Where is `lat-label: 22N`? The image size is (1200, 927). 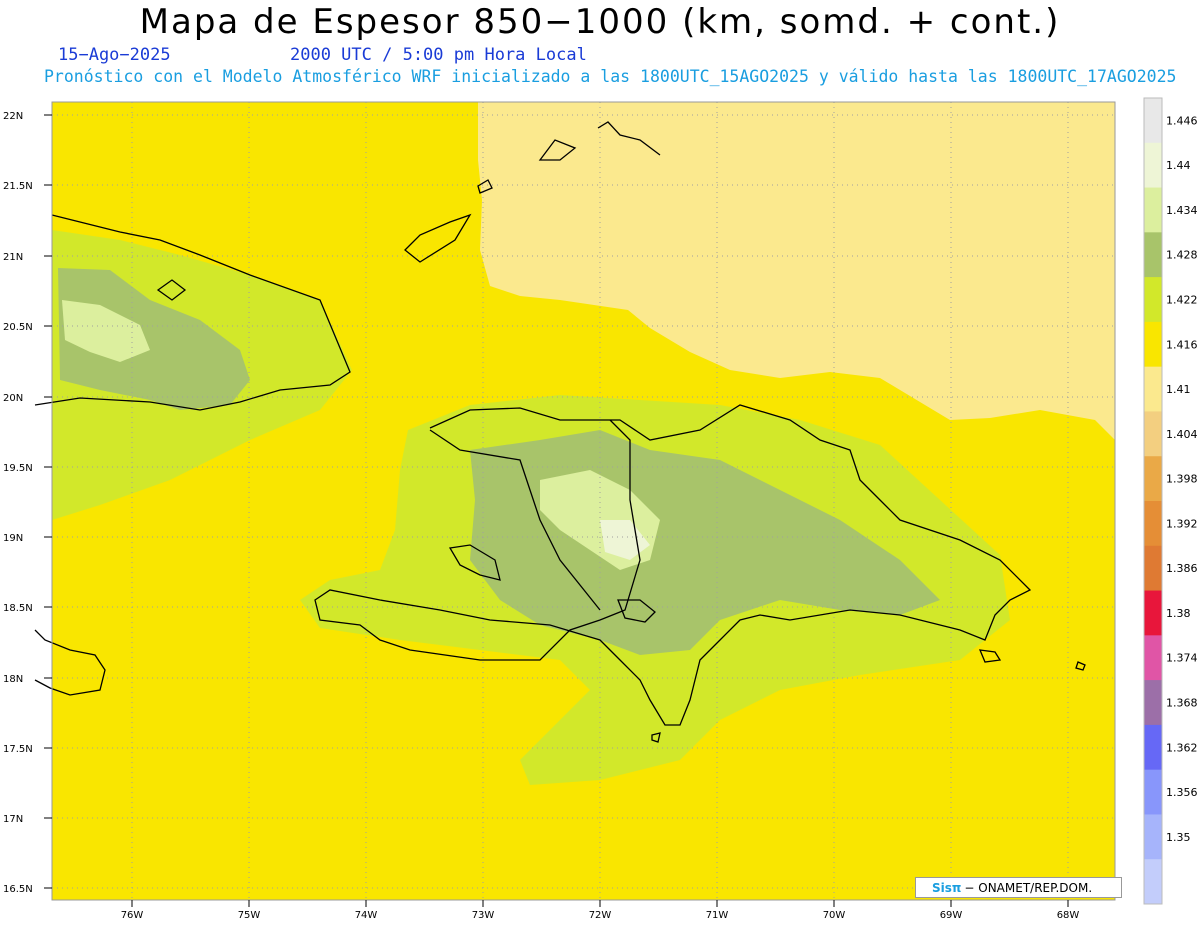 lat-label: 22N is located at coordinates (13, 116).